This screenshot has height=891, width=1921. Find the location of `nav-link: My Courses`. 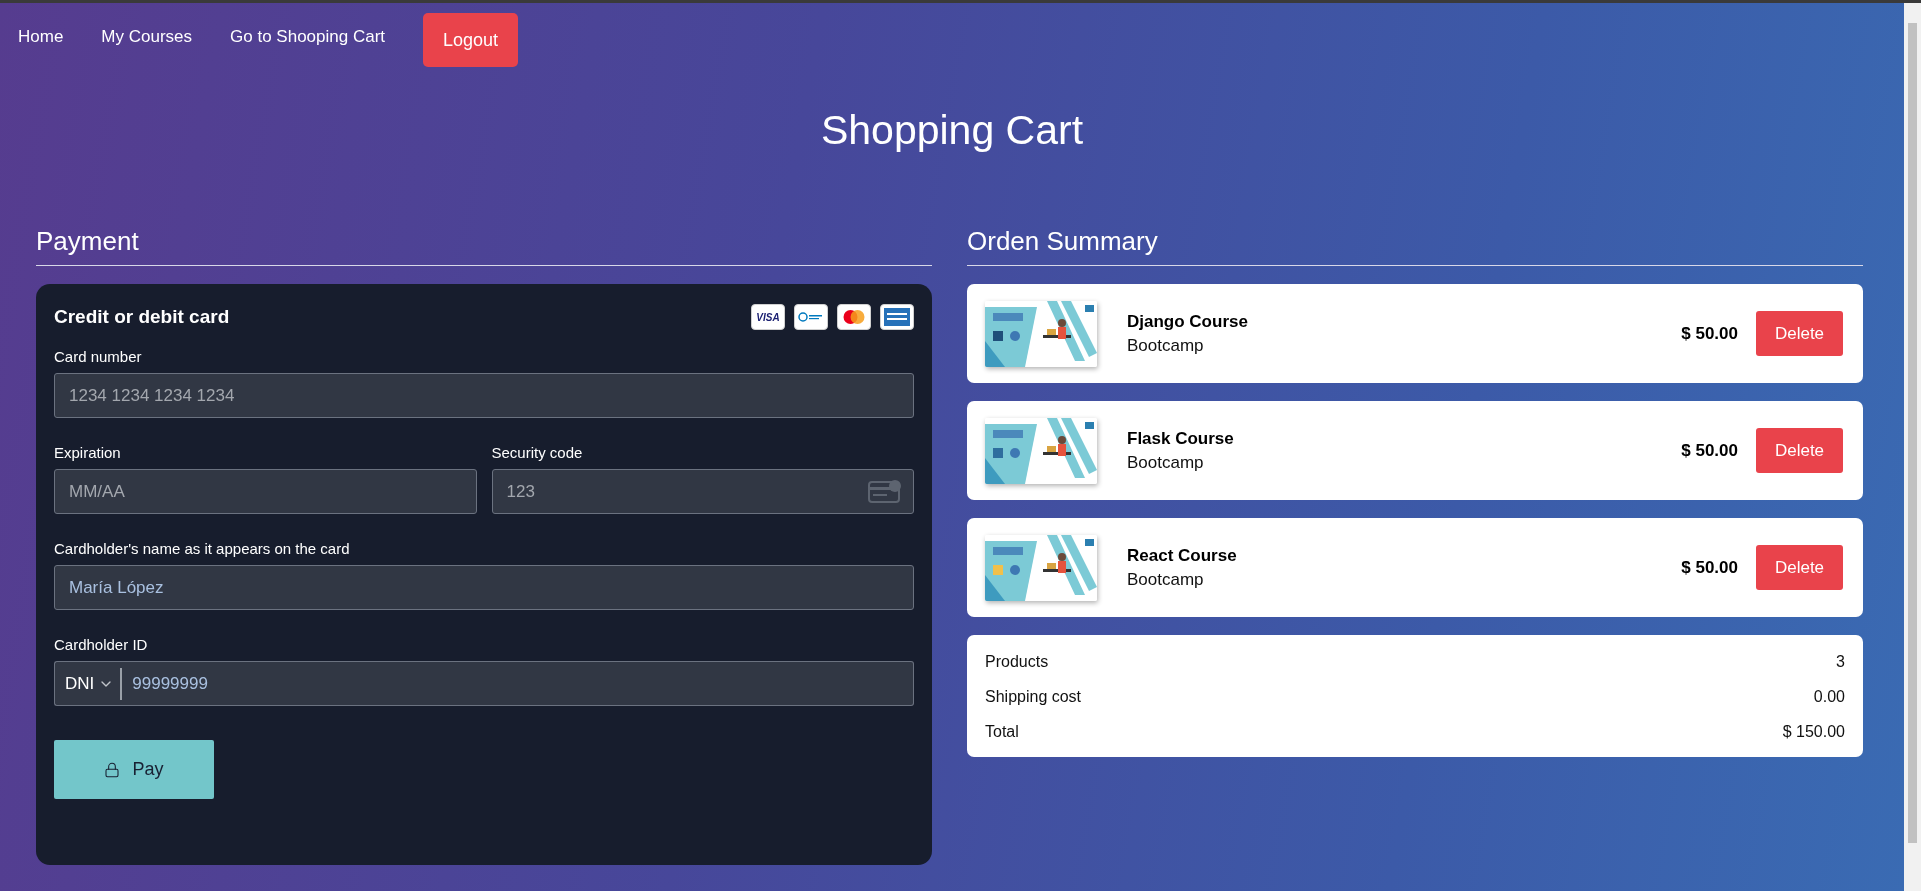

nav-link: My Courses is located at coordinates (147, 37).